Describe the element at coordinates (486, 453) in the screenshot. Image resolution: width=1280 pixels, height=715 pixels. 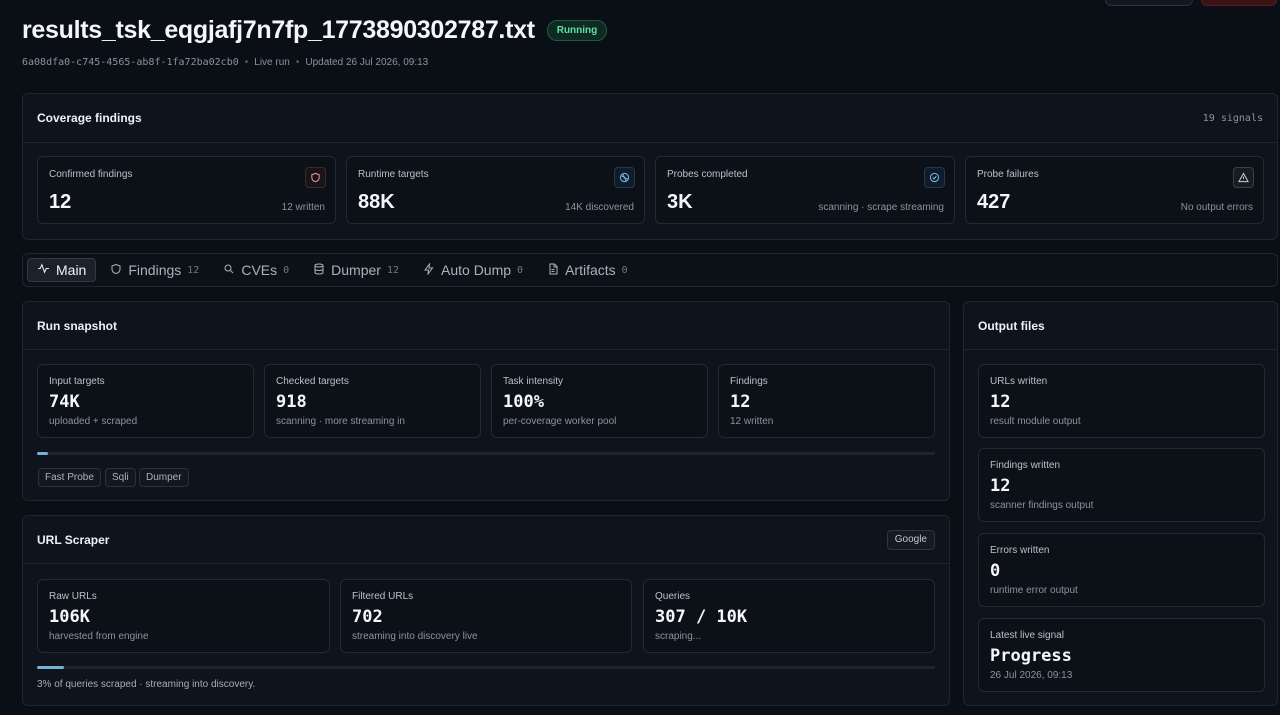
I see `snapshot-progress-bar` at that location.